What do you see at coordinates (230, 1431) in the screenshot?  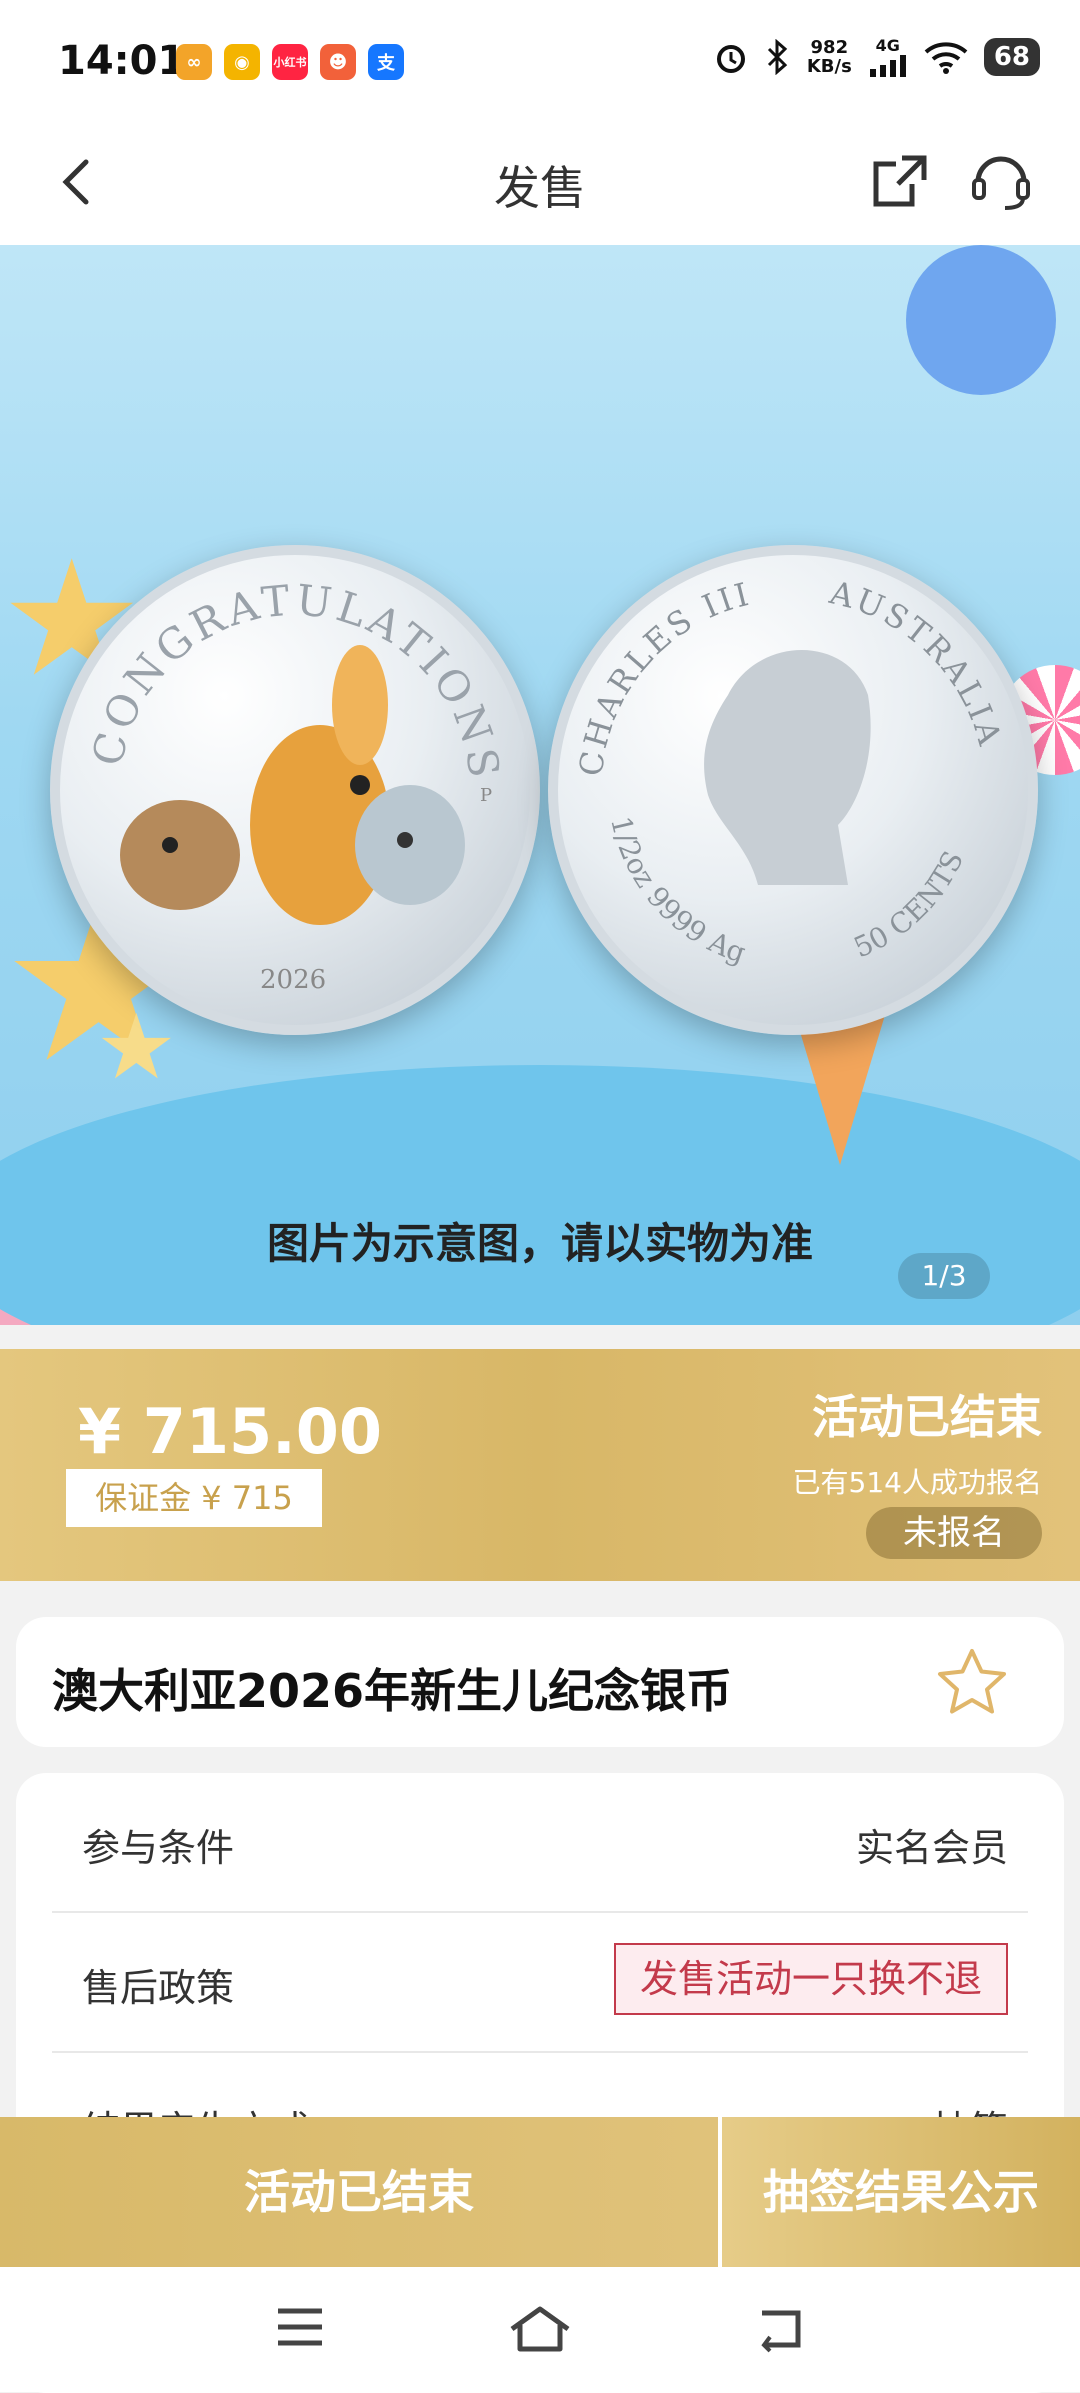 I see `price: ¥ 715.00` at bounding box center [230, 1431].